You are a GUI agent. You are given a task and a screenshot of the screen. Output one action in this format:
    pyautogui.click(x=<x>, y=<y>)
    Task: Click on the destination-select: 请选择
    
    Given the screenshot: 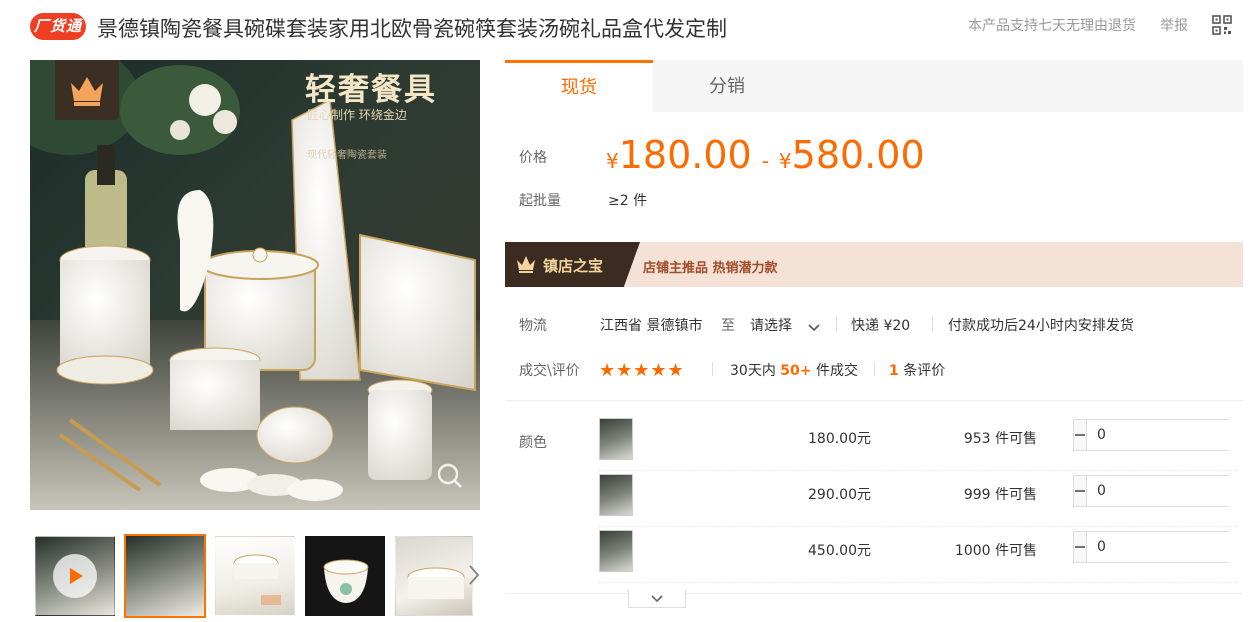 What is the action you would take?
    pyautogui.click(x=771, y=325)
    